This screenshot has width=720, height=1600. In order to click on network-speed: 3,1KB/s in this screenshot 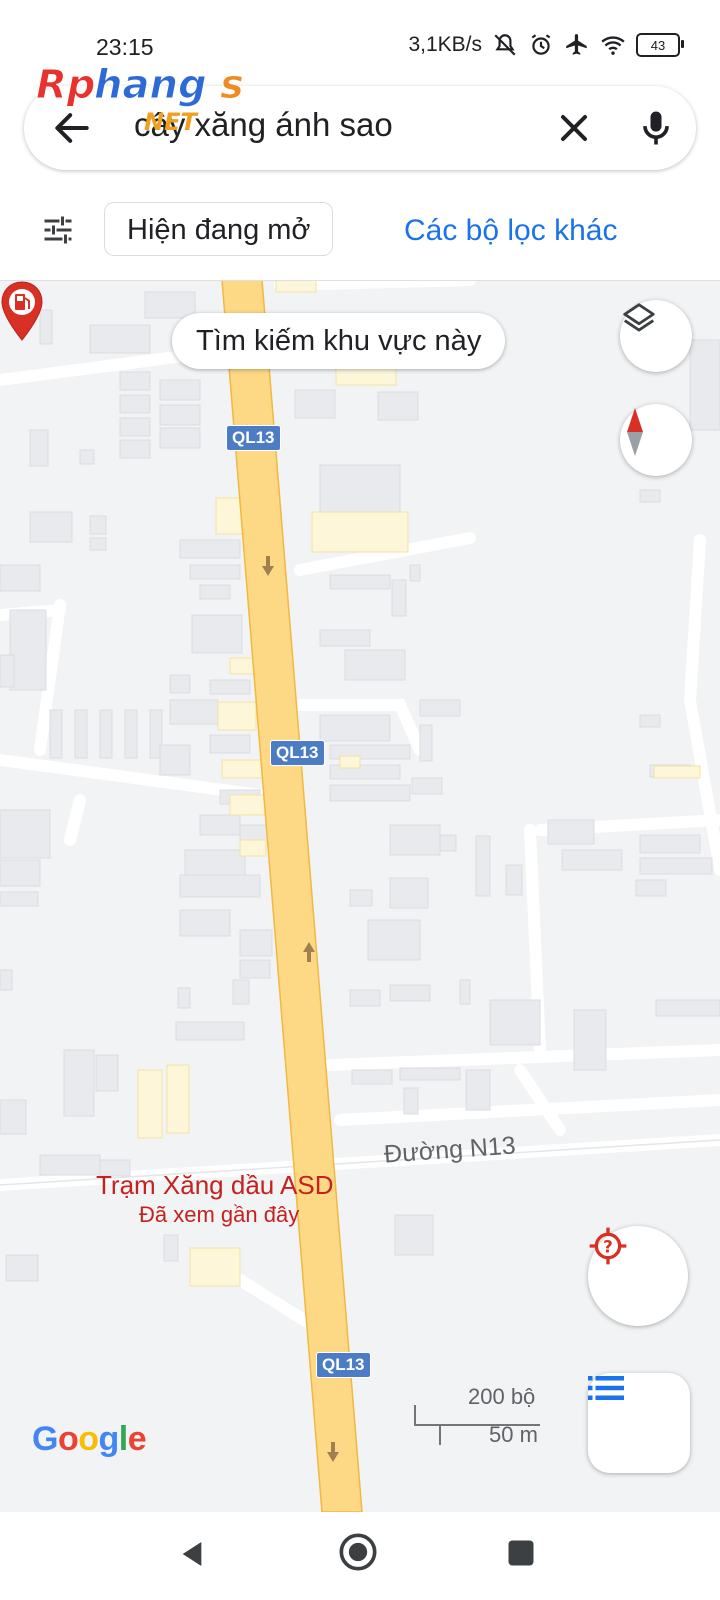, I will do `click(445, 44)`.